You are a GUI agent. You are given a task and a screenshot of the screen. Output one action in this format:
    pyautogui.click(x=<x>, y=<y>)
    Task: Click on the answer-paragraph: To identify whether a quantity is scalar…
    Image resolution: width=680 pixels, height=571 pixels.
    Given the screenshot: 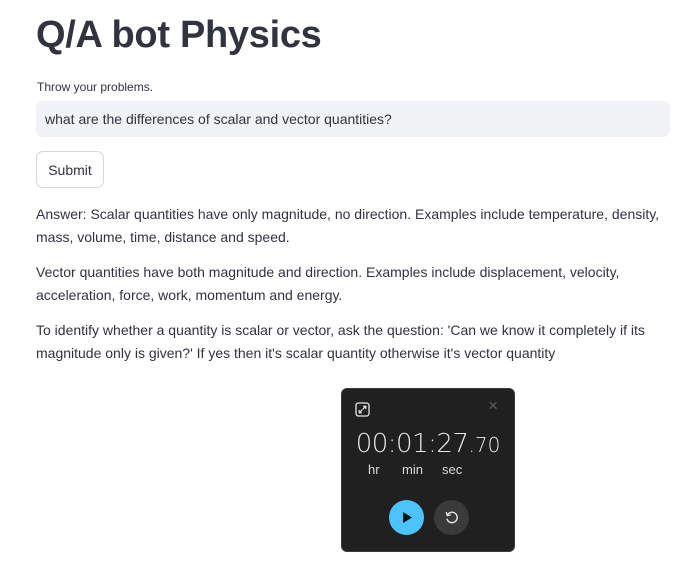 What is the action you would take?
    pyautogui.click(x=340, y=341)
    